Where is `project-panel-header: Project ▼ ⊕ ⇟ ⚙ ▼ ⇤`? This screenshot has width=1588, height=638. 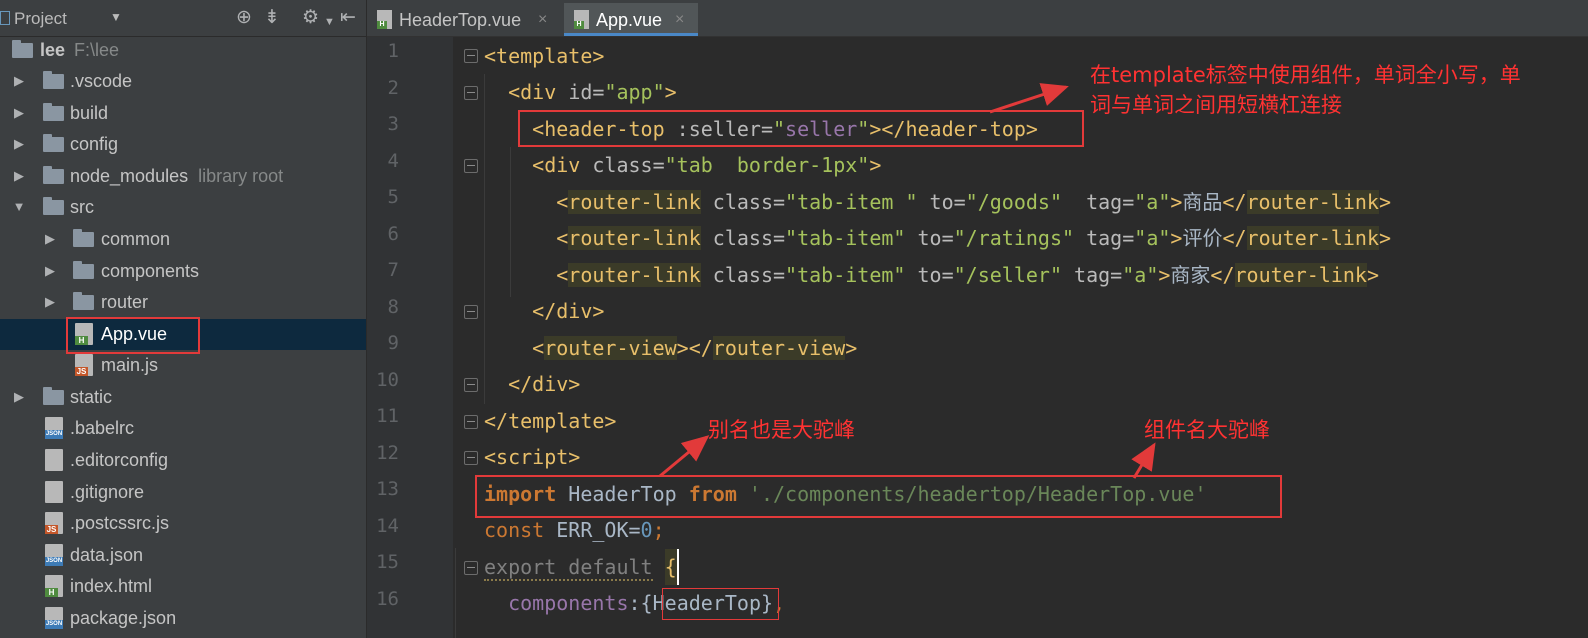
project-panel-header: Project ▼ ⊕ ⇟ ⚙ ▼ ⇤ is located at coordinates (183, 18).